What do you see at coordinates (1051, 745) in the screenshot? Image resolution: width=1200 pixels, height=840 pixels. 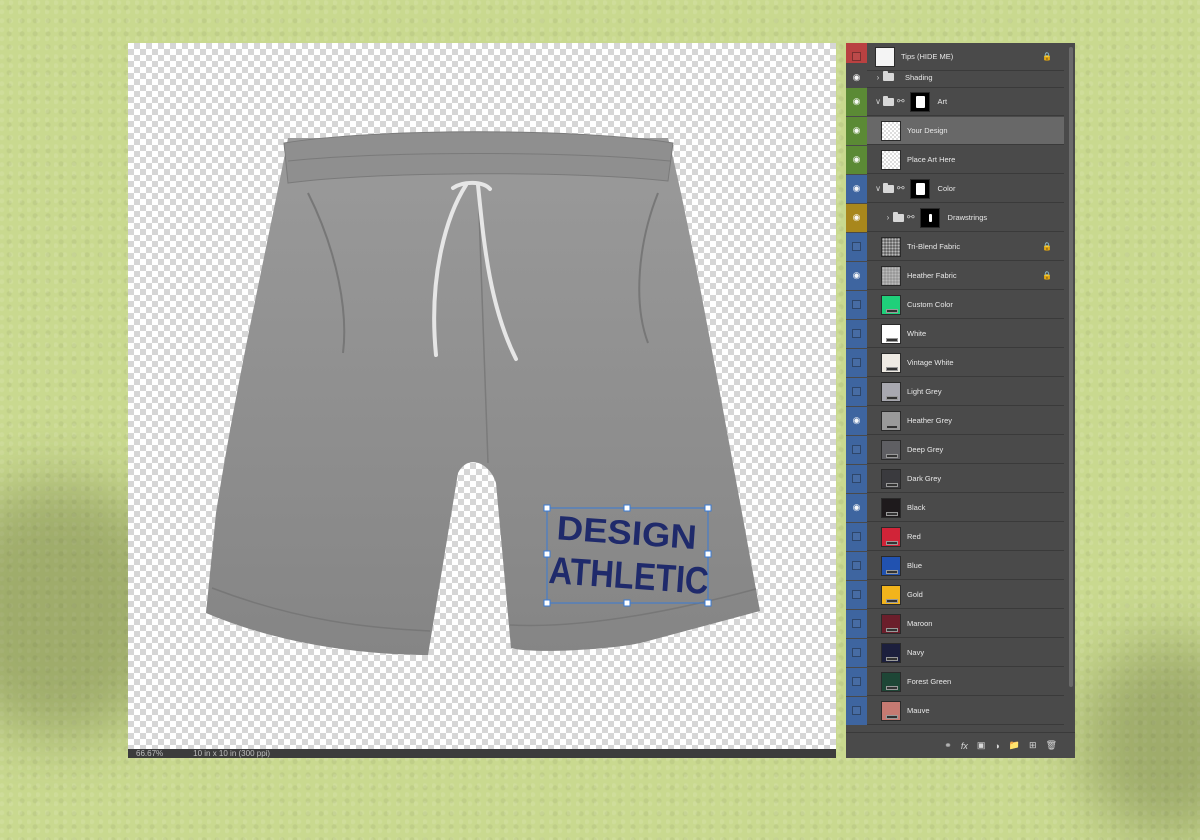 I see `delete-layer-icon: 🗑` at bounding box center [1051, 745].